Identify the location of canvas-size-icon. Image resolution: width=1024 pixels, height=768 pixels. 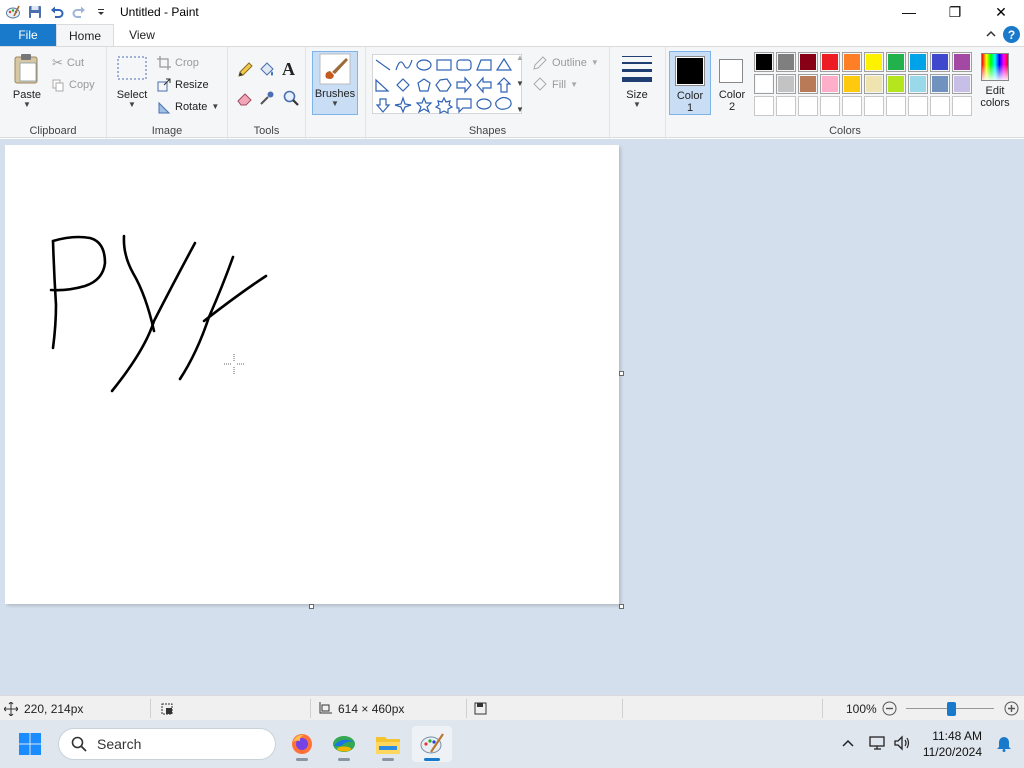
(325, 707).